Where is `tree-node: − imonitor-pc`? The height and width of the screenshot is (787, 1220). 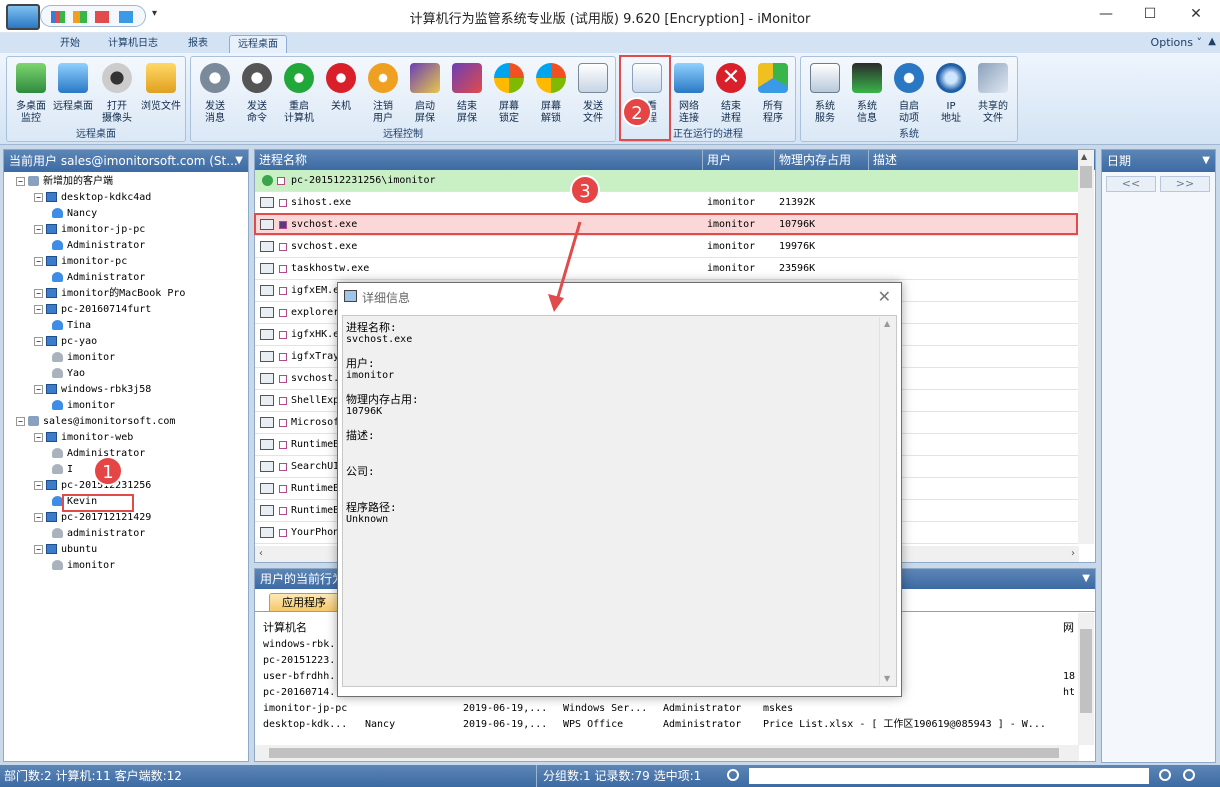 tree-node: − imonitor-pc is located at coordinates (126, 262).